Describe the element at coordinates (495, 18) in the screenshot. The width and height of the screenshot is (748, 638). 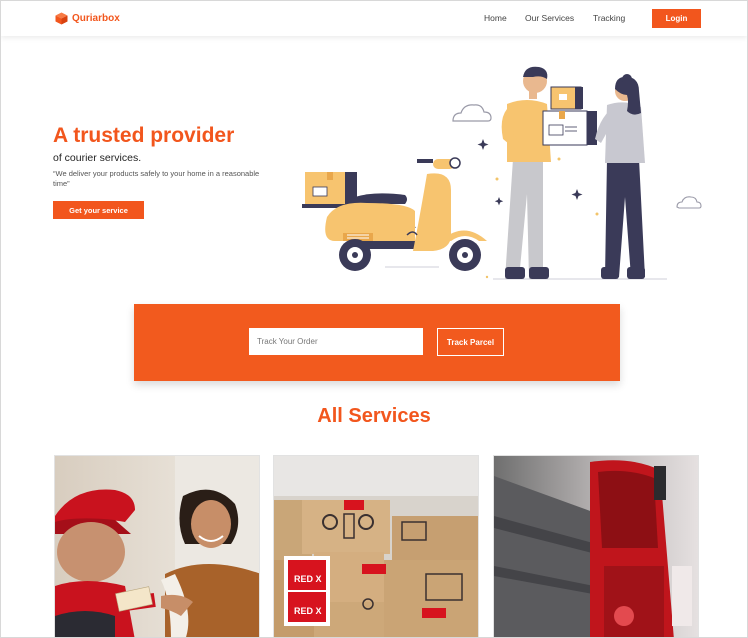
I see `nav-link-home: Home` at that location.